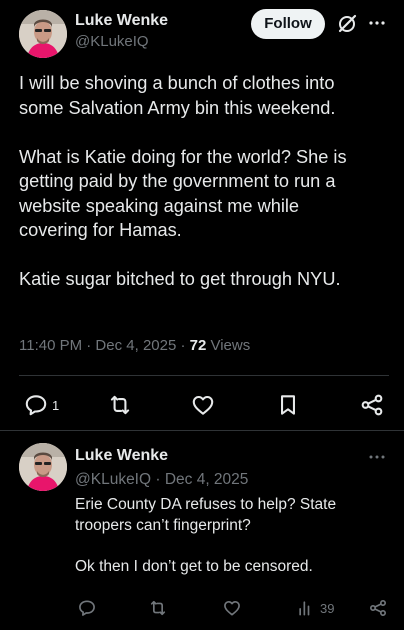  What do you see at coordinates (100, 230) in the screenshot?
I see `post-text-line: covering for Hamas.` at bounding box center [100, 230].